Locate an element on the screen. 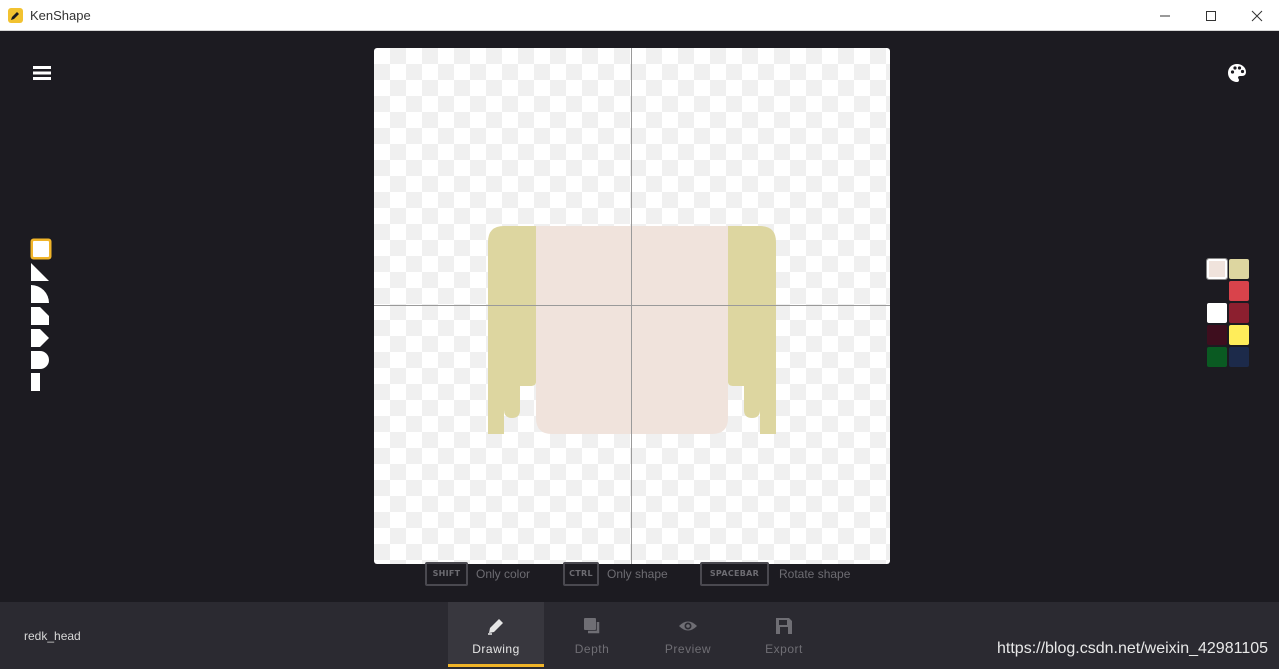 This screenshot has height=669, width=1279. spacebar-key-badge: SPACEBAR is located at coordinates (734, 574).